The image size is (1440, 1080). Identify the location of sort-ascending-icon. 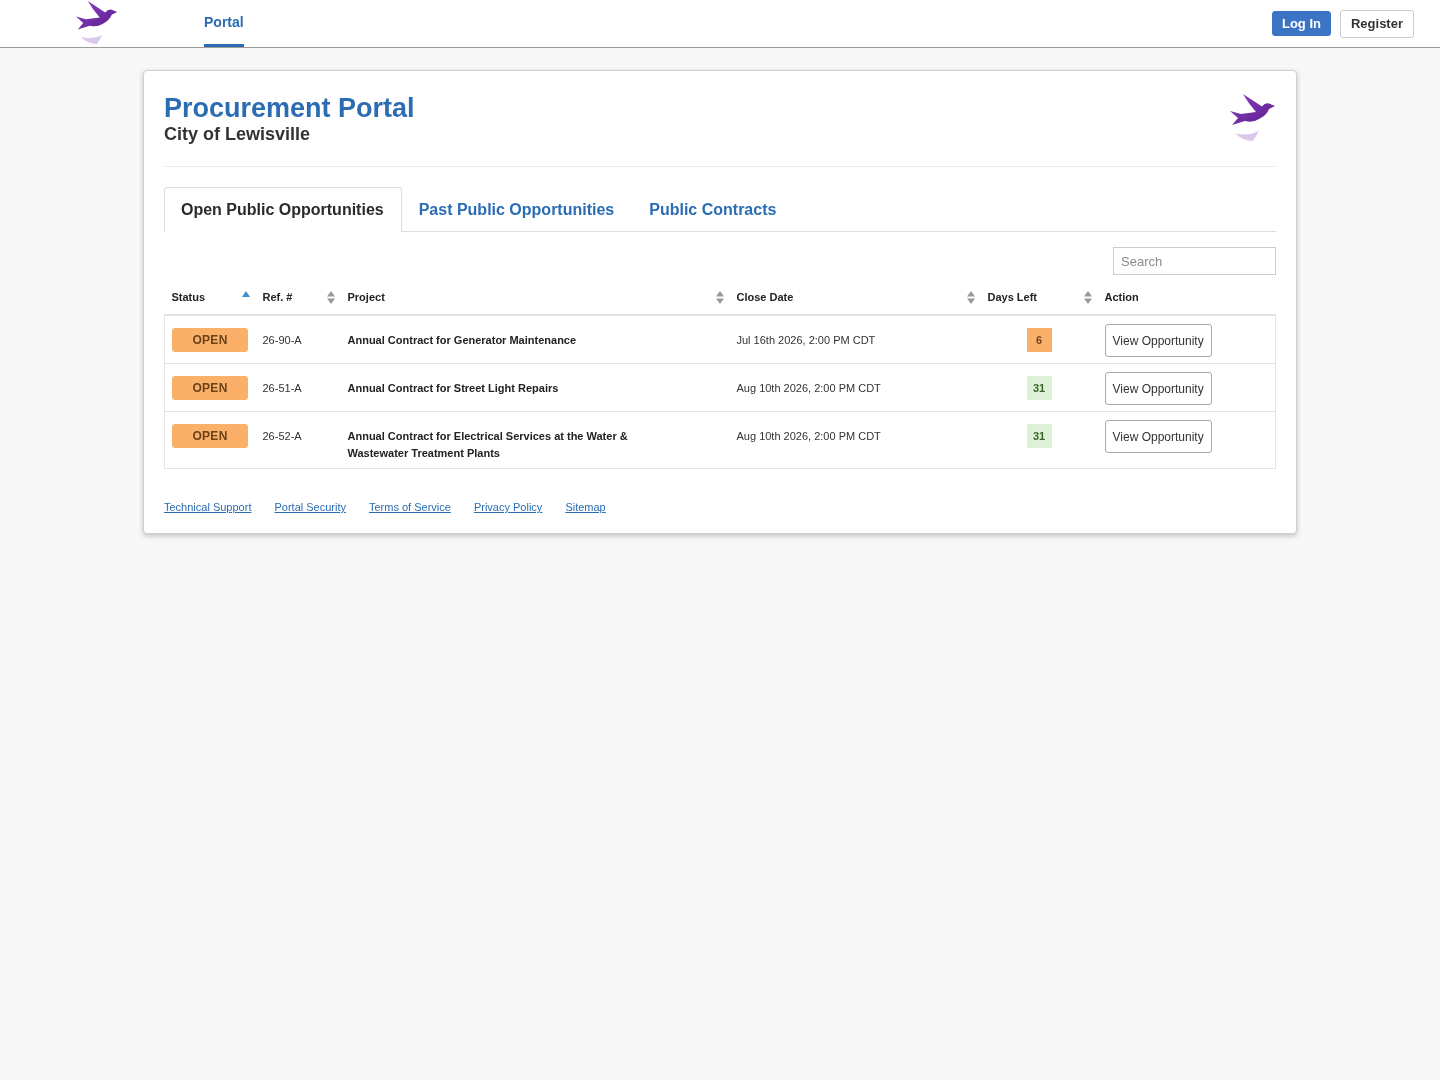
(245, 294).